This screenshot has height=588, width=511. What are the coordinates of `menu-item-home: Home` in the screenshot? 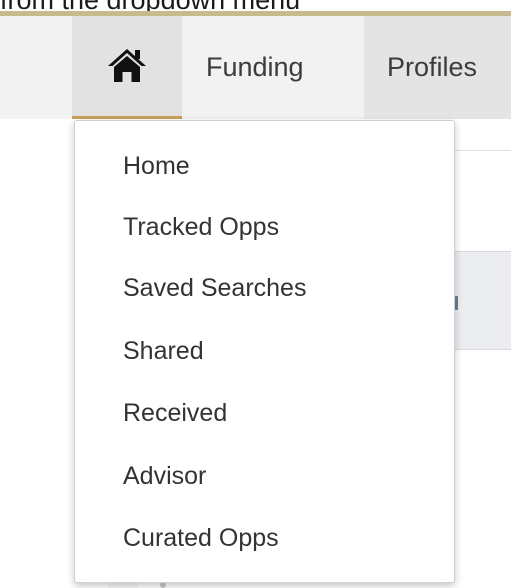 It's located at (156, 166).